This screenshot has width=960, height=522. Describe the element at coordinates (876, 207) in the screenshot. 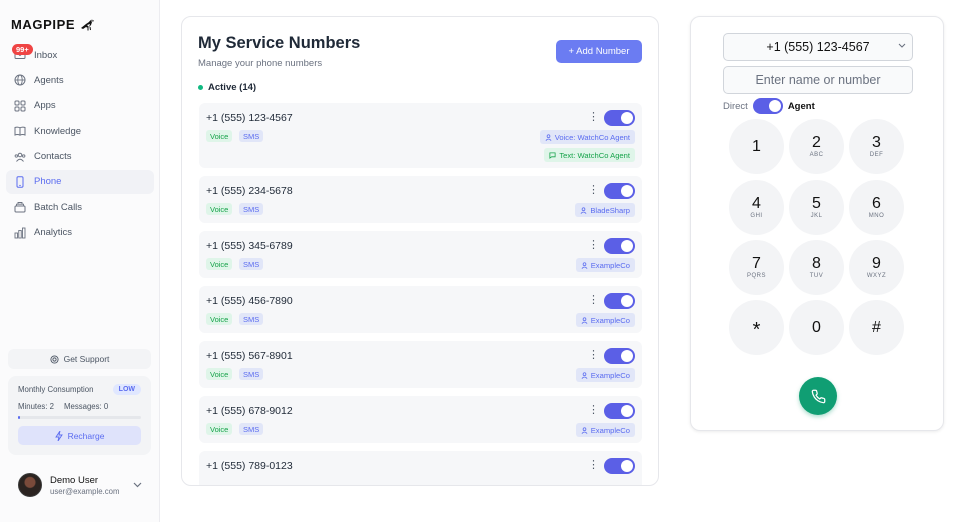

I see `keypad-key: 6 MNO` at that location.